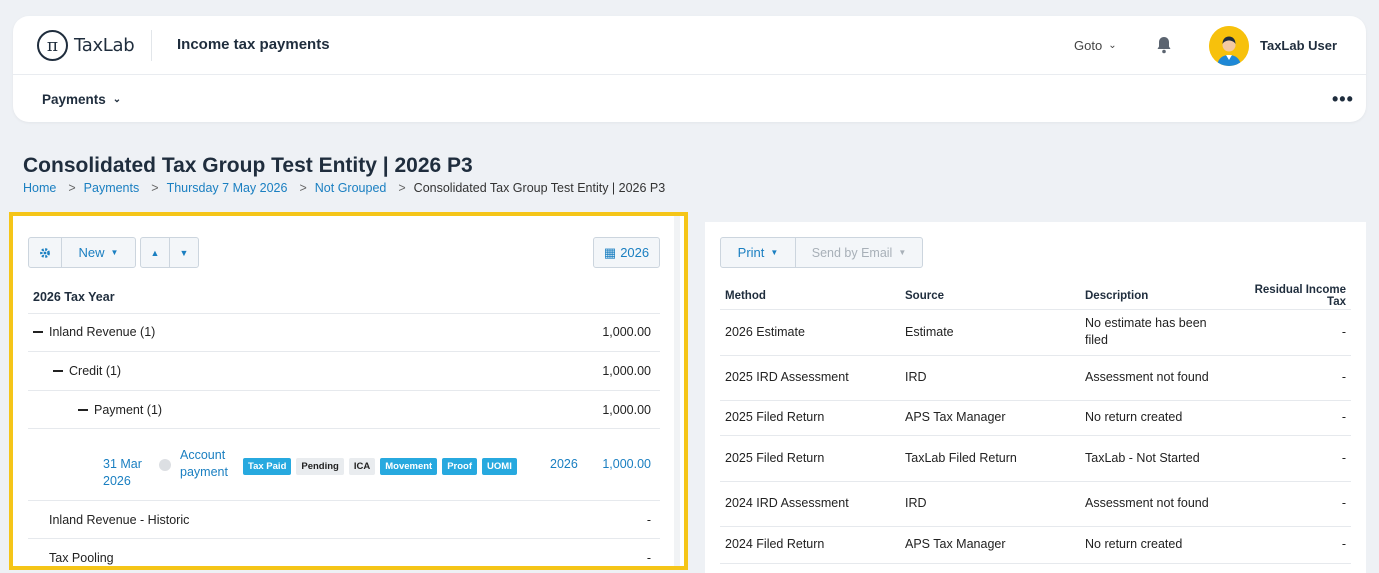 The height and width of the screenshot is (573, 1379). I want to click on tree-toolbar: New ▼ ▲ ▼, so click(113, 252).